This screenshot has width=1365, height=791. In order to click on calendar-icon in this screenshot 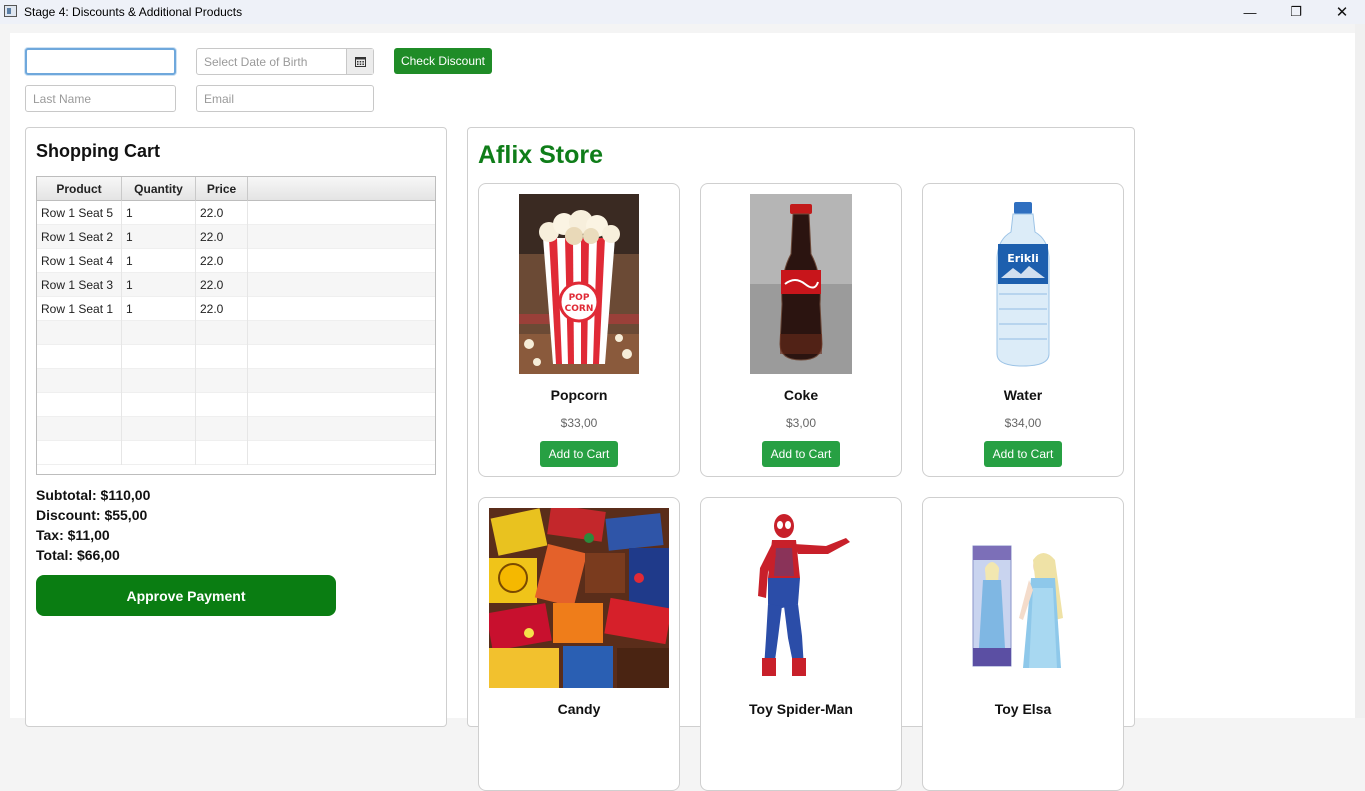, I will do `click(359, 61)`.